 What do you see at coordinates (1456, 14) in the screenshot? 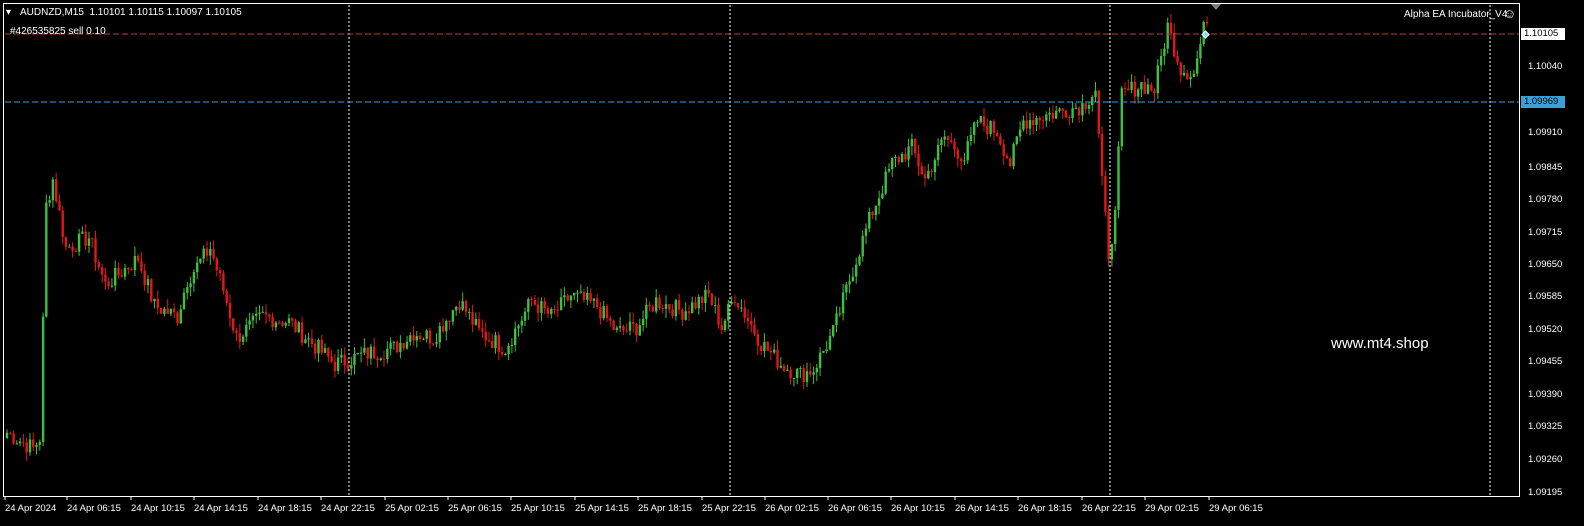
I see `ea-name: Alpha EA Incubator_V4` at bounding box center [1456, 14].